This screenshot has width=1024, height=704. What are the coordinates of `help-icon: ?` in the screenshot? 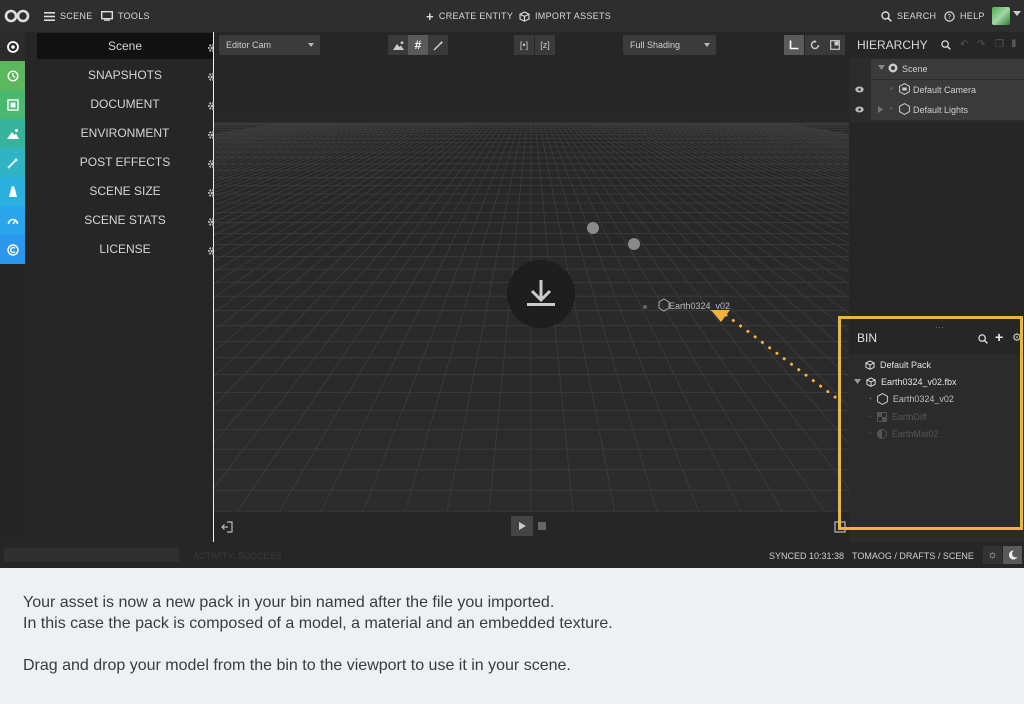 It's located at (949, 16).